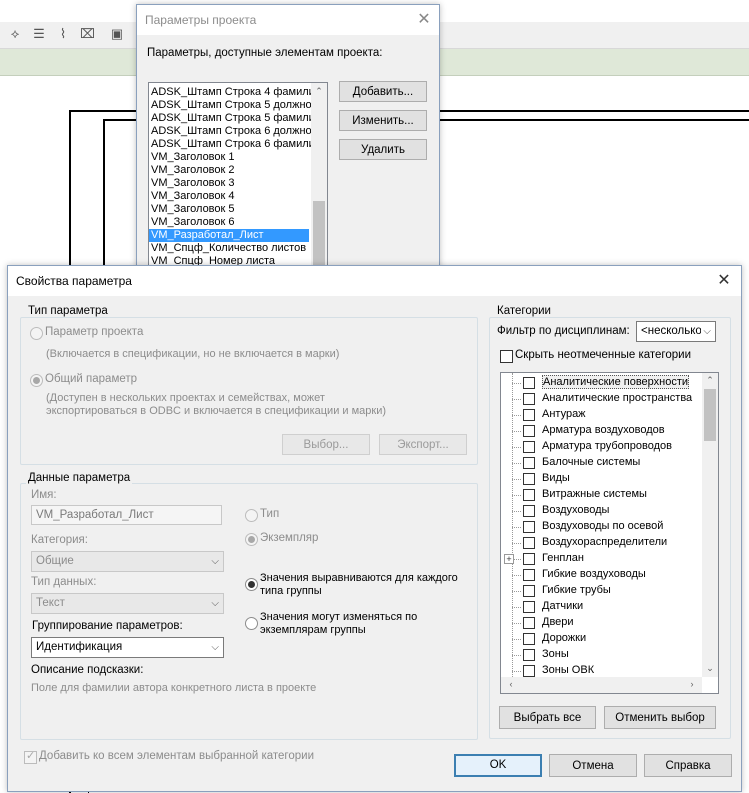  Describe the element at coordinates (319, 183) in the screenshot. I see `params-scrollbar: ⌃` at that location.